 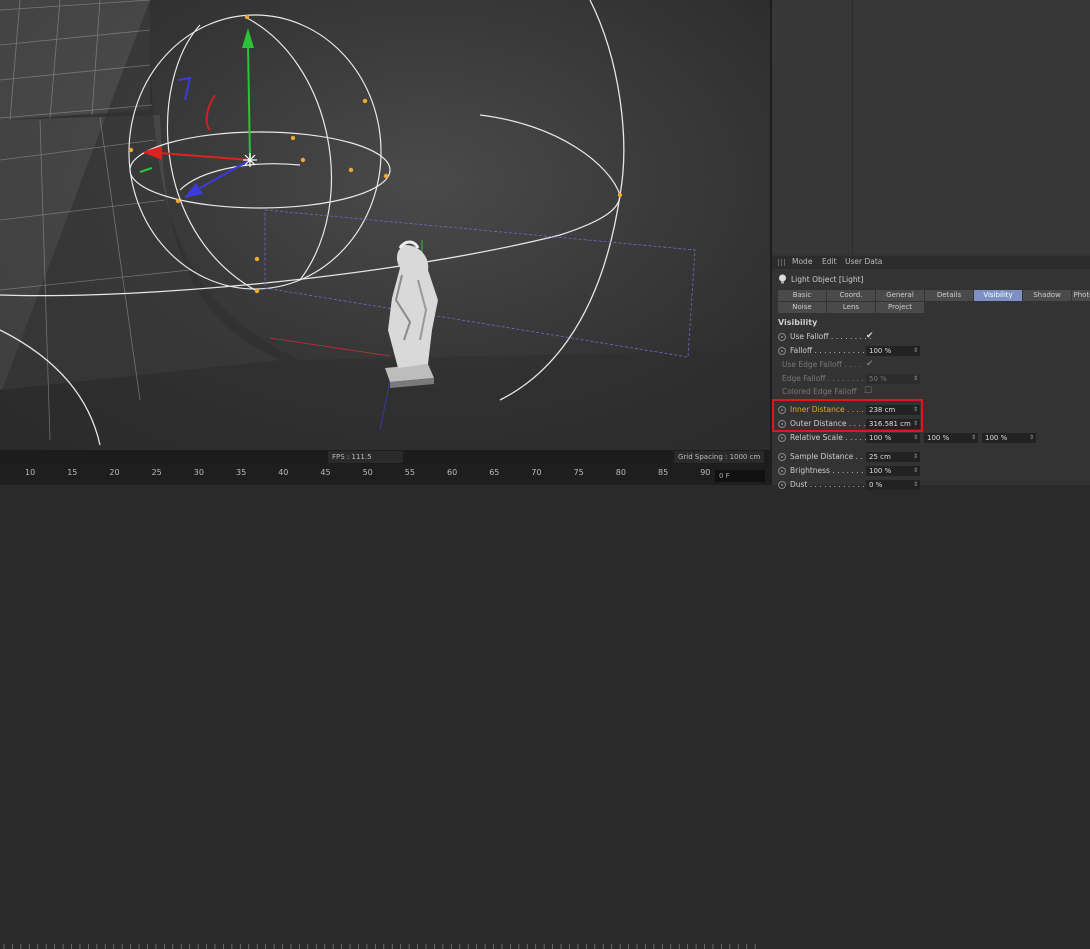 What do you see at coordinates (852, 127) in the screenshot?
I see `object-manager-divider` at bounding box center [852, 127].